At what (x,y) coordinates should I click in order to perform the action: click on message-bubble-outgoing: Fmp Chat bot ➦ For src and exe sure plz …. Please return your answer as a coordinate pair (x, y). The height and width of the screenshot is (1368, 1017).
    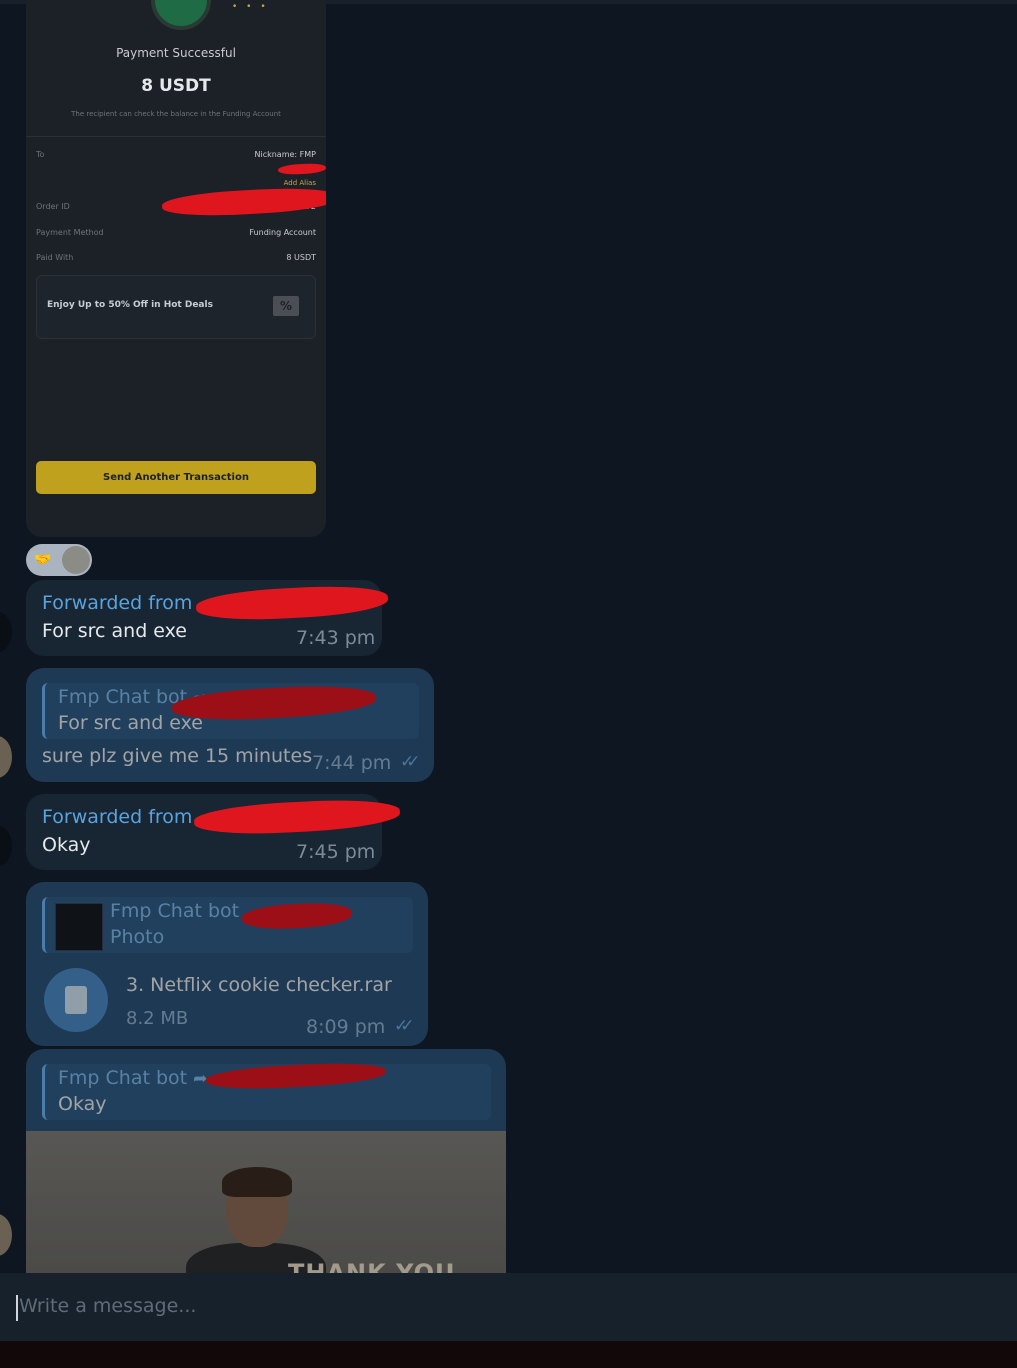
    Looking at the image, I should click on (230, 725).